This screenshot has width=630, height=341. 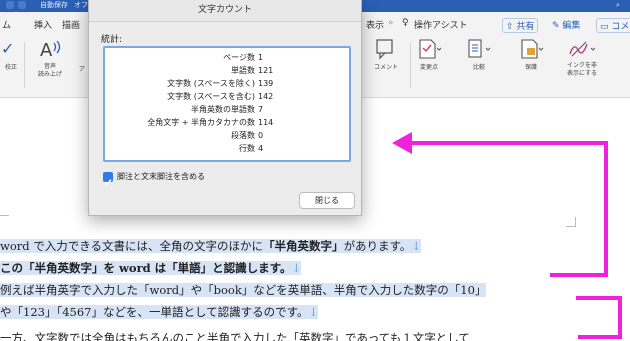 What do you see at coordinates (161, 176) in the screenshot?
I see `include-footnotes-label: 脚注と文末脚注を含める` at bounding box center [161, 176].